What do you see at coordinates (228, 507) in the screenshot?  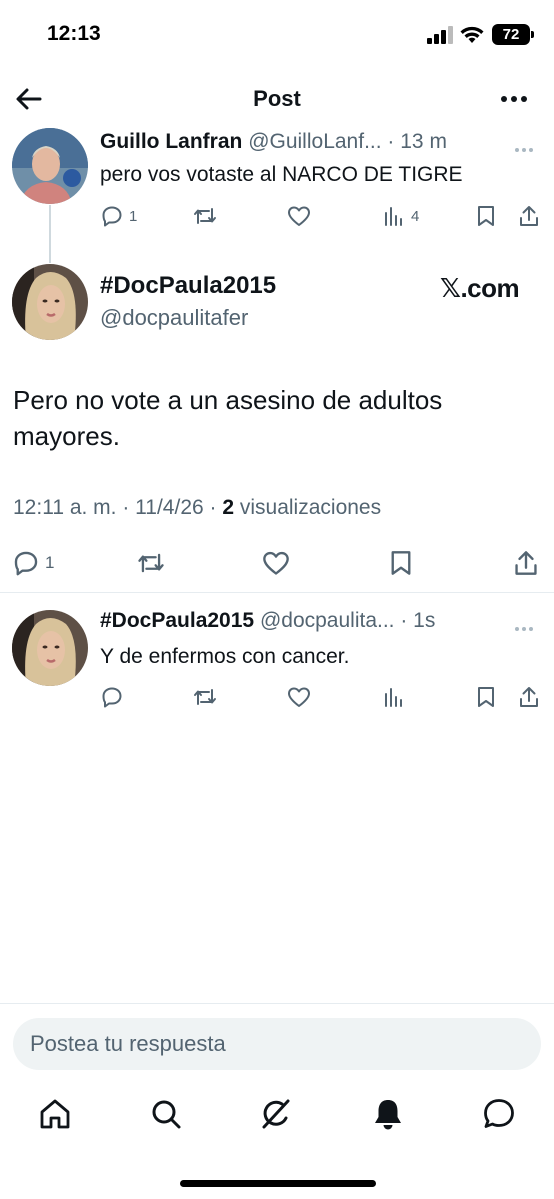 I see `views-count: 2` at bounding box center [228, 507].